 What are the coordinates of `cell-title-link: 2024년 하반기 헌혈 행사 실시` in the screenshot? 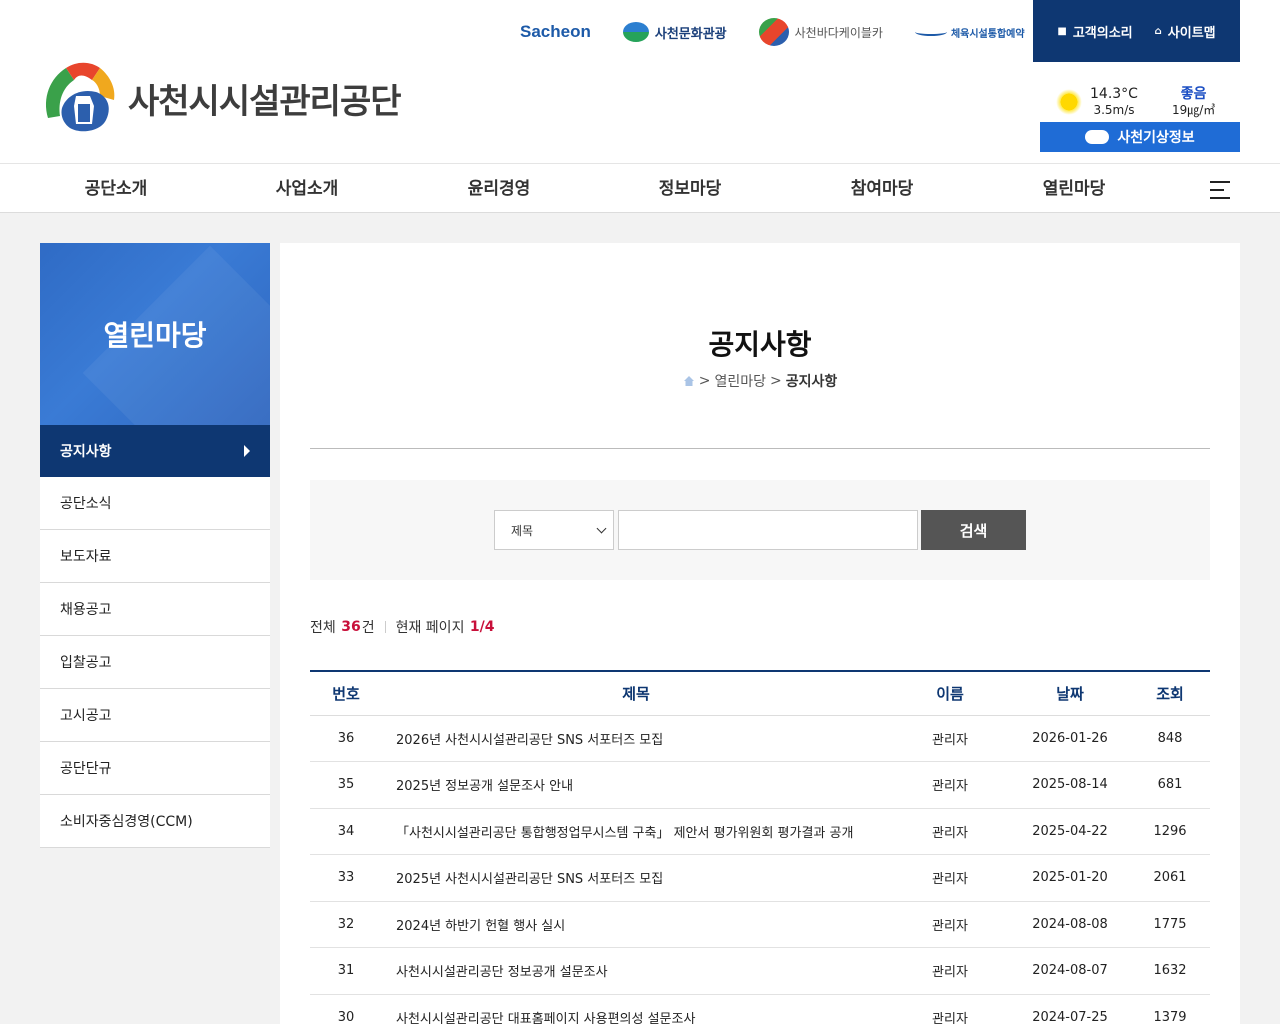 It's located at (636, 924).